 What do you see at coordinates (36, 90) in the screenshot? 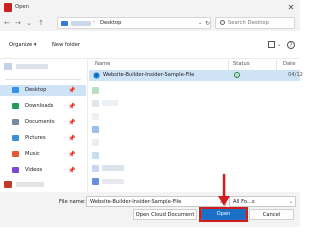
I see `sidebar-item-label: Desktop` at bounding box center [36, 90].